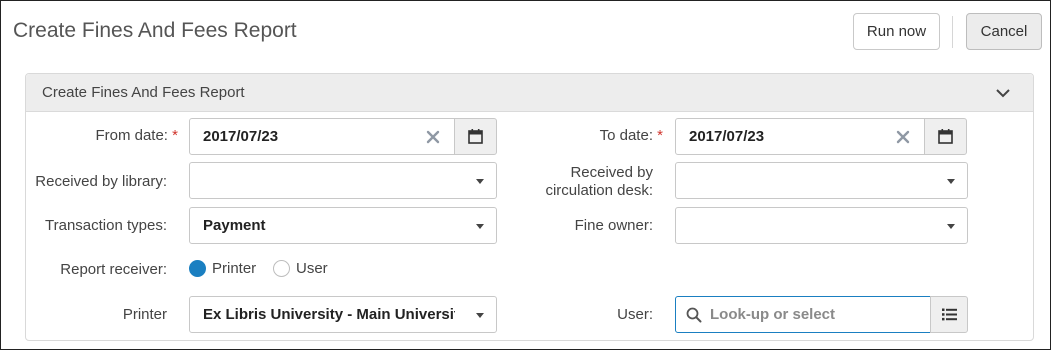  I want to click on to-date-calendar-button, so click(945, 136).